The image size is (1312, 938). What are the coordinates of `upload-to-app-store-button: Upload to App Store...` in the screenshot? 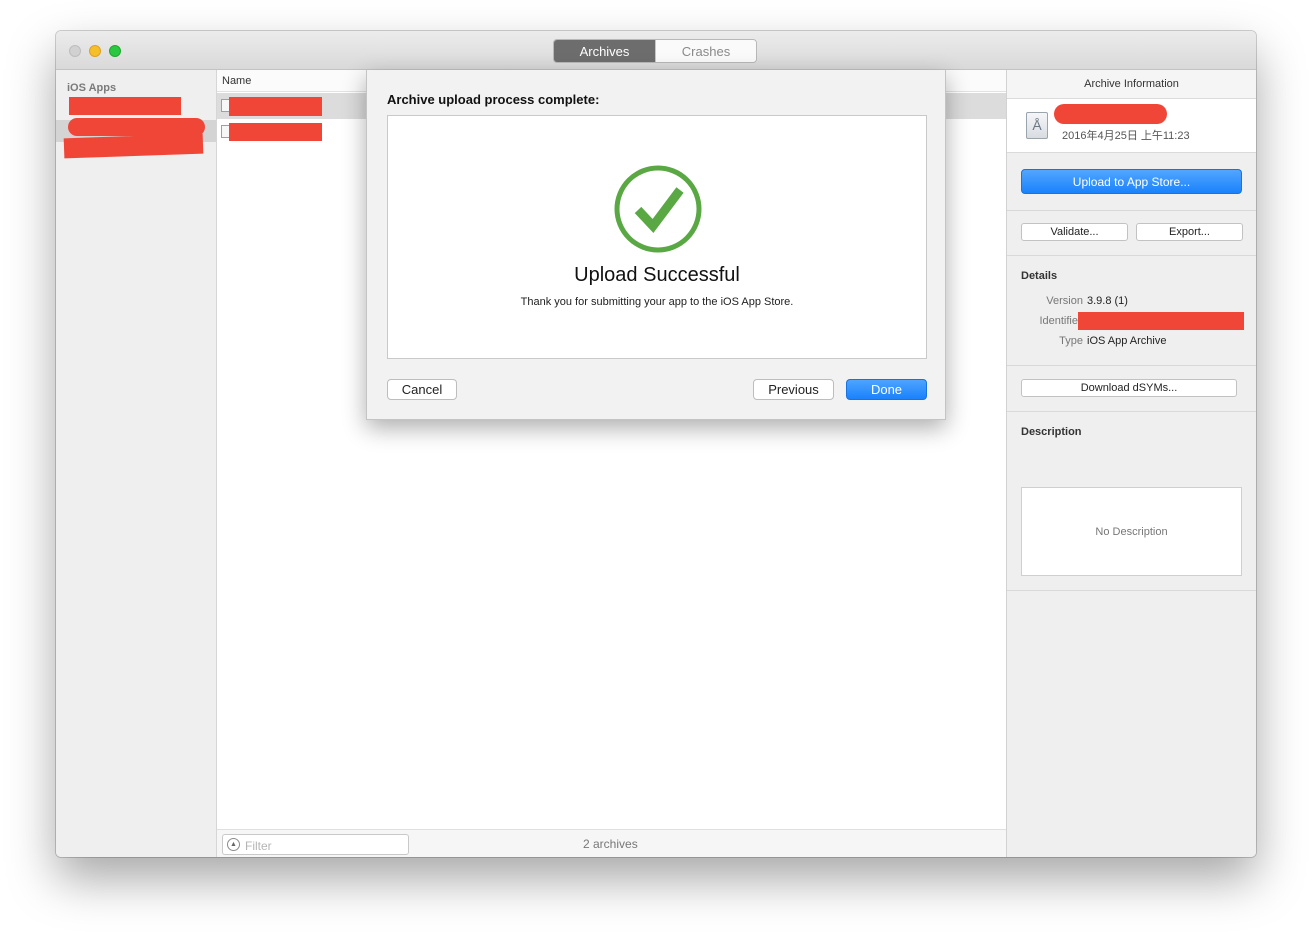 It's located at (1131, 181).